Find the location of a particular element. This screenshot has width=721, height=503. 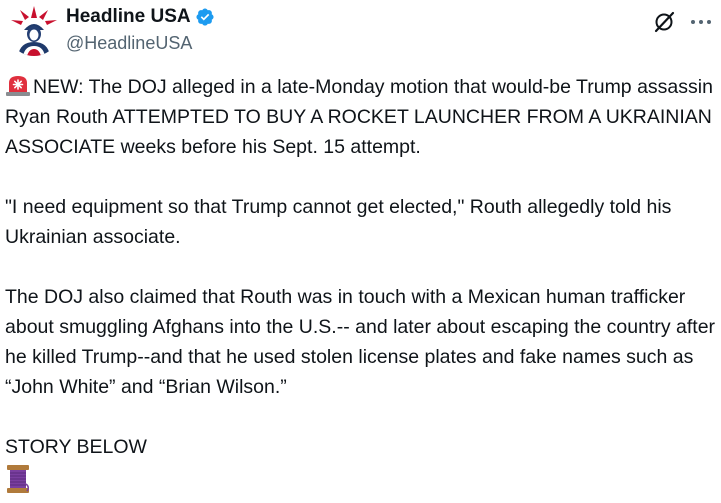

display-name-row: Headline USA is located at coordinates (140, 17).